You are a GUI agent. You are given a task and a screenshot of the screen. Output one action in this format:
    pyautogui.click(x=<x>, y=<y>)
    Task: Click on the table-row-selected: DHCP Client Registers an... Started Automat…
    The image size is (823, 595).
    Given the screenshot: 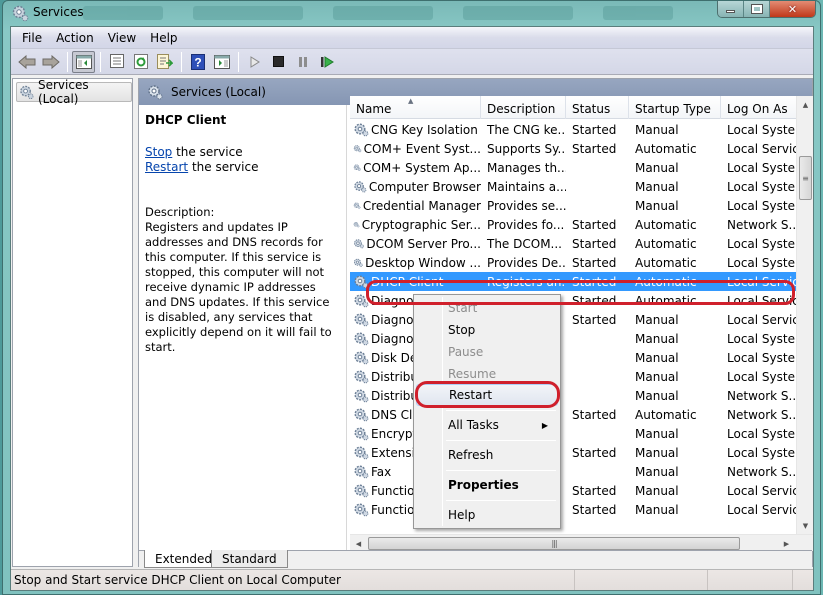 What is the action you would take?
    pyautogui.click(x=573, y=281)
    